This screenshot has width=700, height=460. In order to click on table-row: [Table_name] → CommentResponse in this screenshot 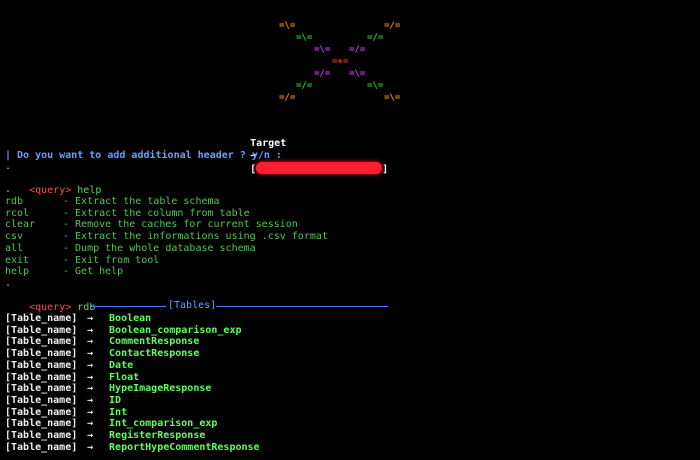, I will do `click(102, 342)`.